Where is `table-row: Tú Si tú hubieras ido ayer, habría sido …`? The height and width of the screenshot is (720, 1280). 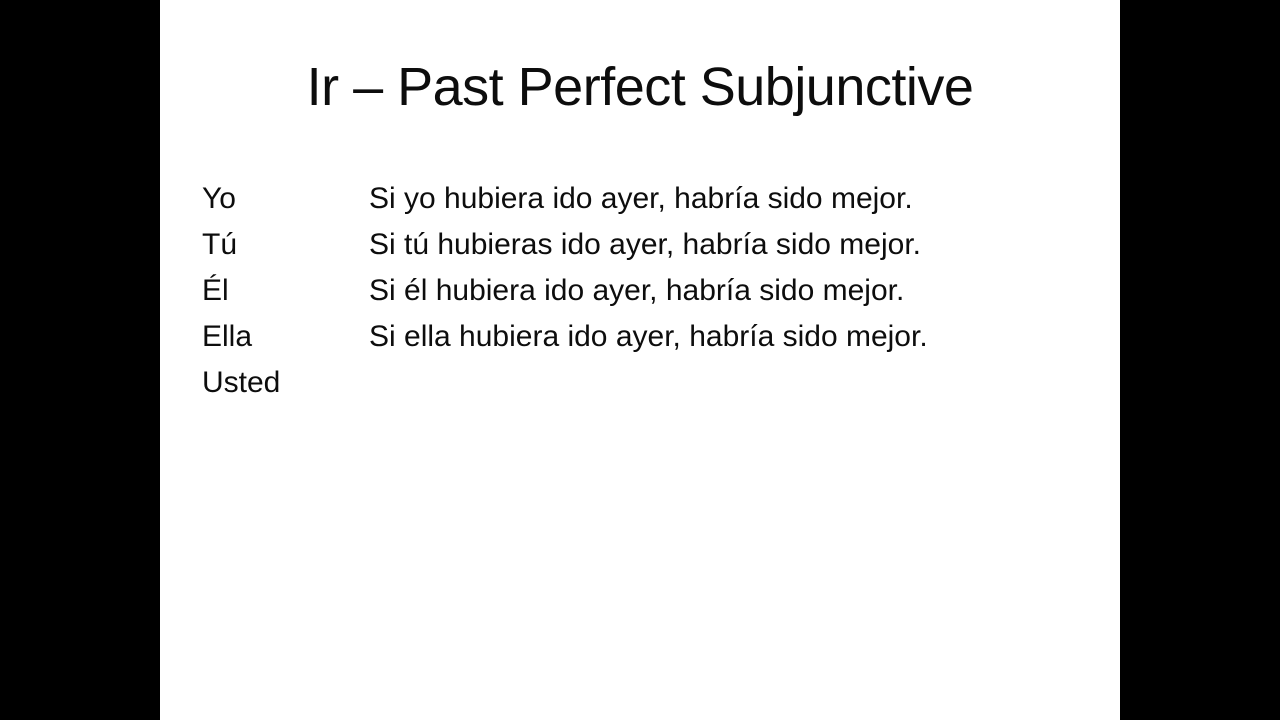 table-row: Tú Si tú hubieras ido ayer, habría sido … is located at coordinates (652, 245).